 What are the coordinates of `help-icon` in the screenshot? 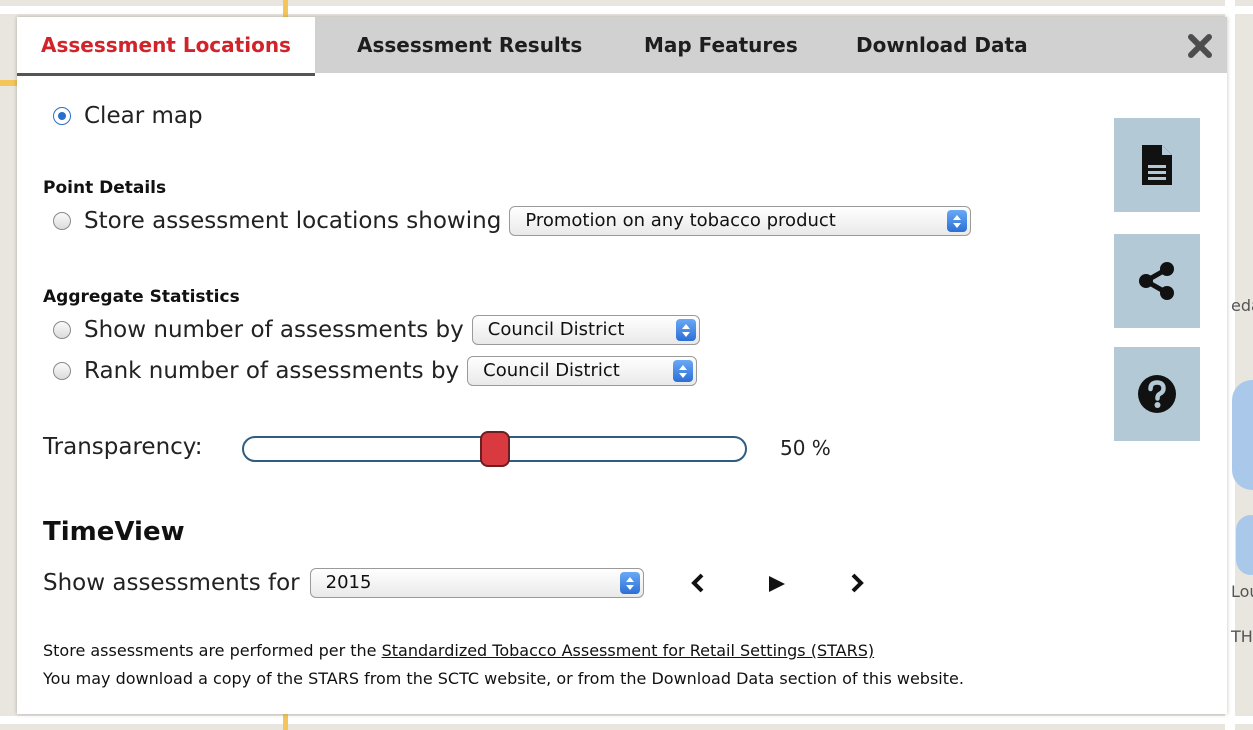 It's located at (1157, 394).